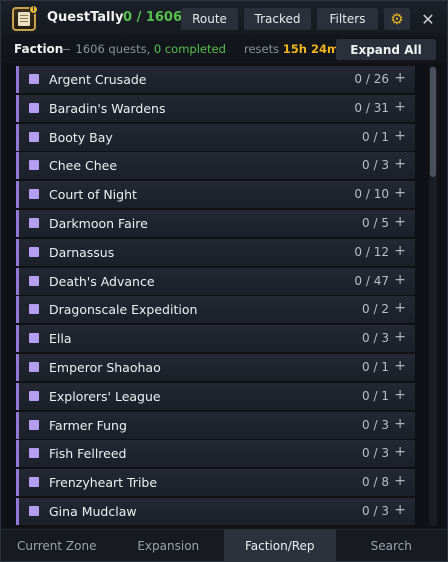  What do you see at coordinates (215, 252) in the screenshot?
I see `faction-row: Darnassus 0 / 12 +` at bounding box center [215, 252].